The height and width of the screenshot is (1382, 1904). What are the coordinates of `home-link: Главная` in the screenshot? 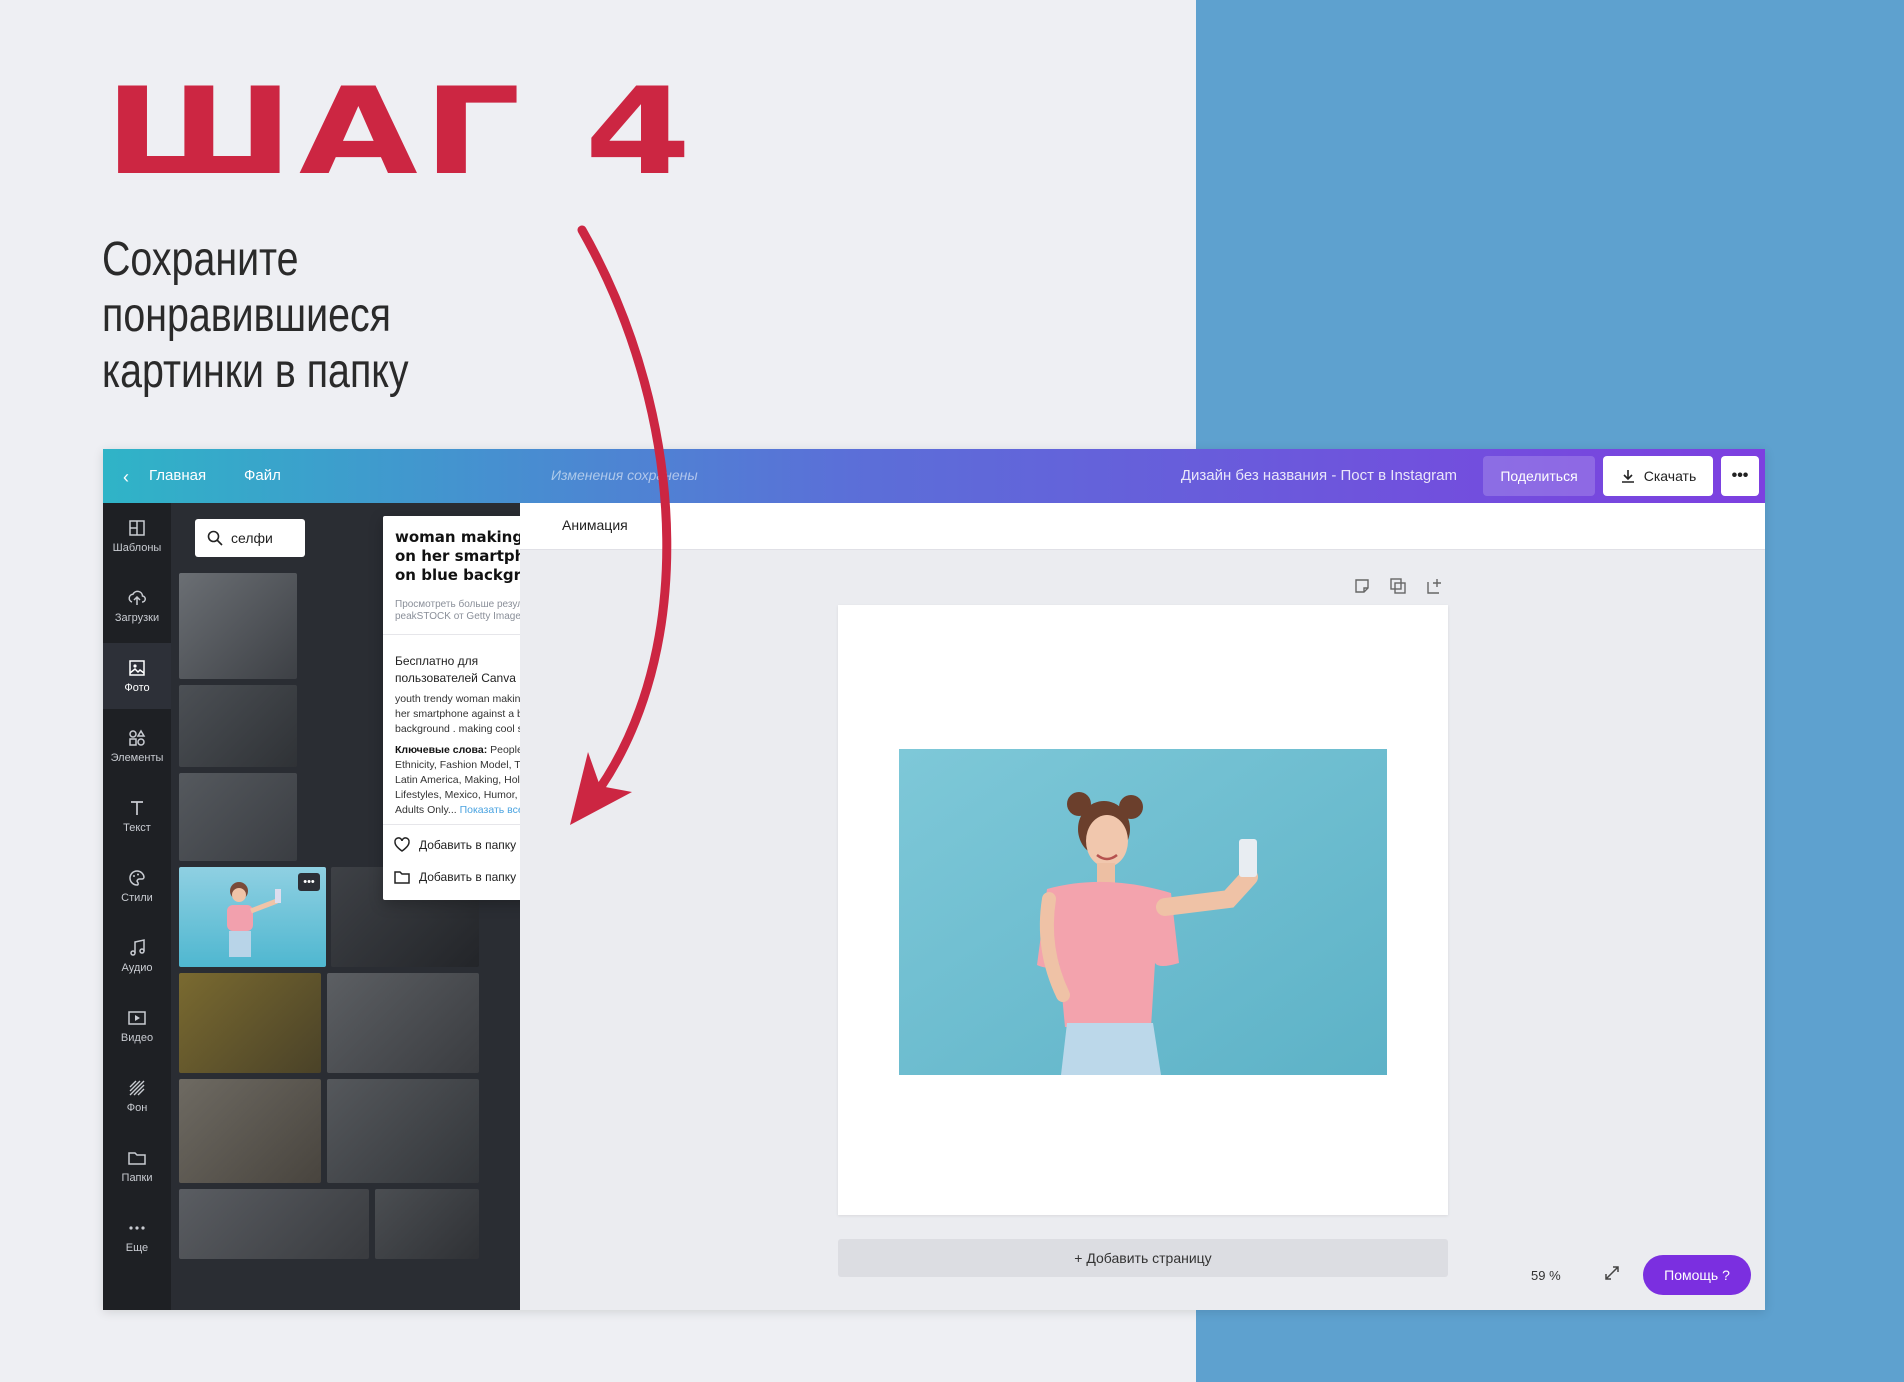 It's located at (177, 475).